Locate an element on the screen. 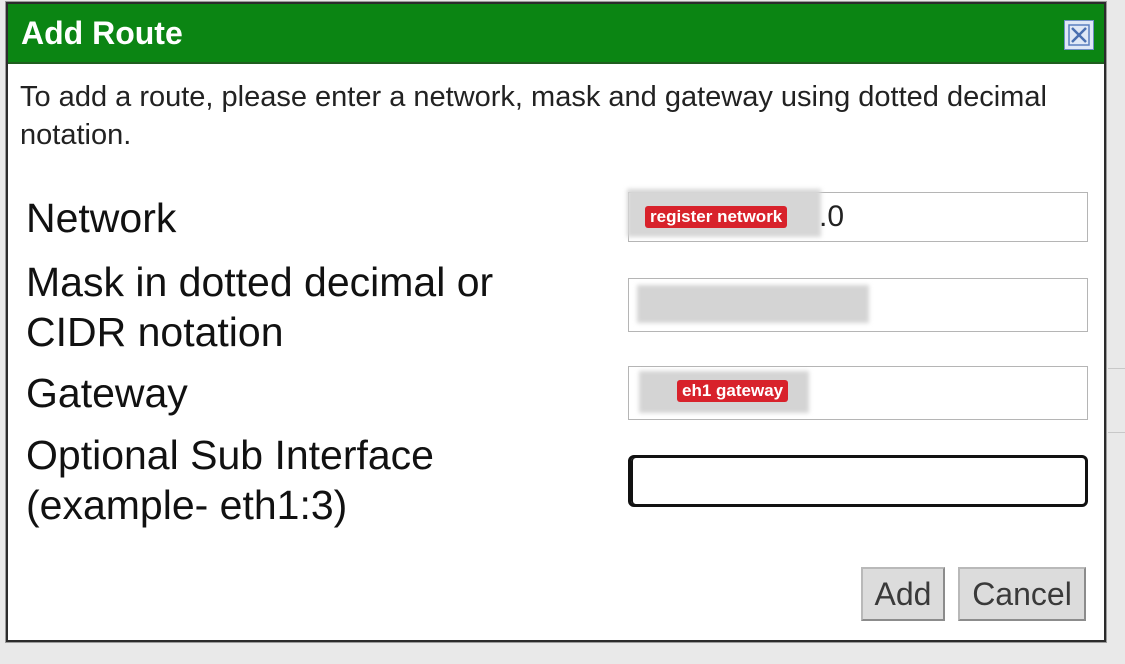  mask-label-line2: CIDR notation is located at coordinates (155, 332).